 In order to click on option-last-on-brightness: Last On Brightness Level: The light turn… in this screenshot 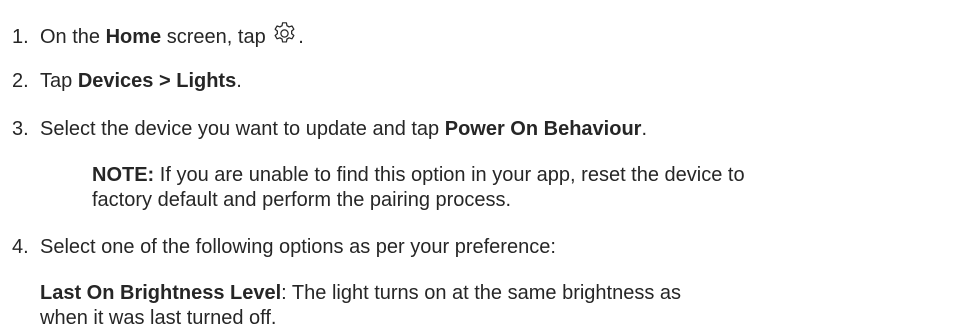, I will do `click(360, 306)`.